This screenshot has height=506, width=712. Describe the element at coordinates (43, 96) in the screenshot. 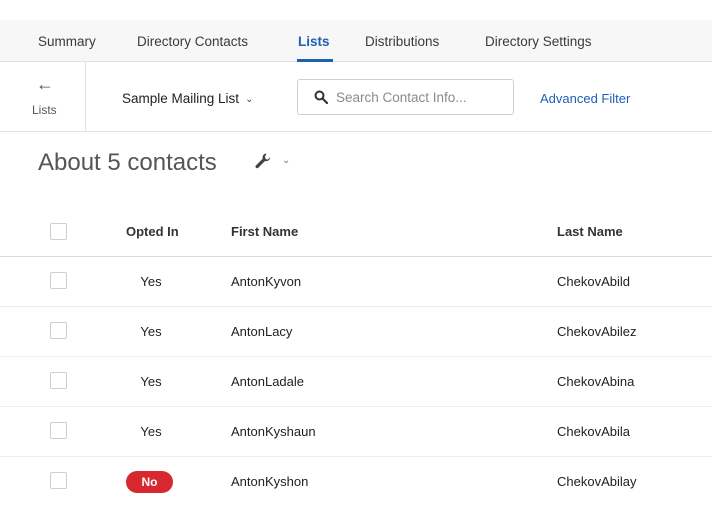

I see `back-to-lists-button: ← Lists` at that location.